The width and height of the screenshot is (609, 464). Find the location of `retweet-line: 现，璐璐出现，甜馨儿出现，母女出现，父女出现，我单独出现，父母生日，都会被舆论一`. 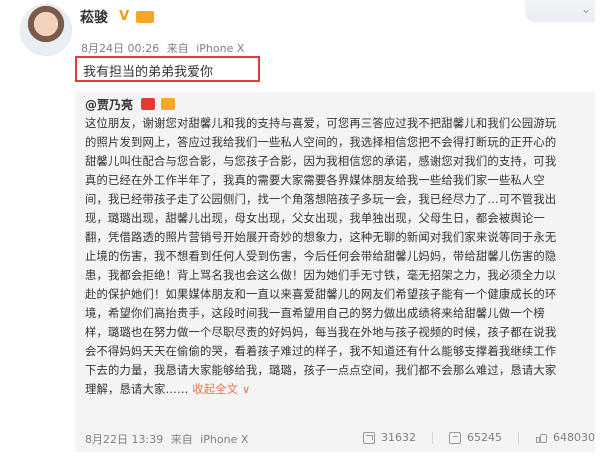

retweet-line: 现，璐璐出现，甜馨儿出现，母女出现，父女出现，我单独出现，父母生日，都会被舆论一 is located at coordinates (315, 218).